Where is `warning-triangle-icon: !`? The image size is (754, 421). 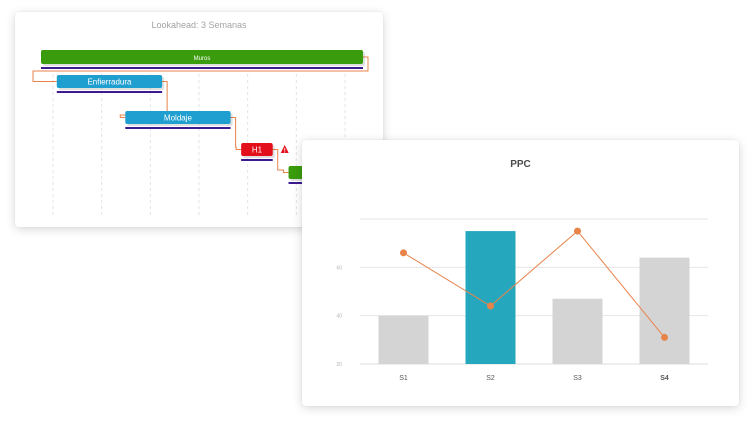
warning-triangle-icon: ! is located at coordinates (284, 150).